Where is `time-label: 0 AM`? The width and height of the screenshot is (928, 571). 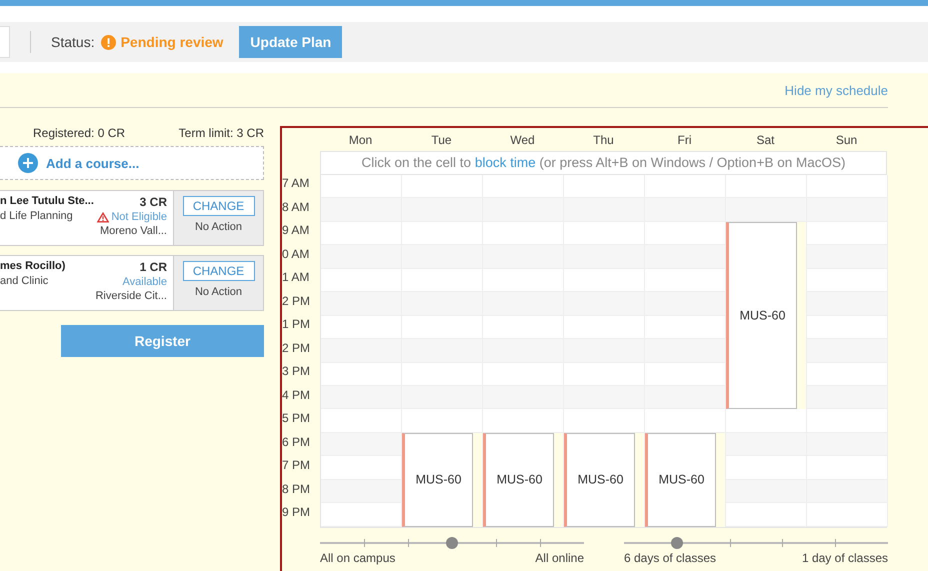 time-label: 0 AM is located at coordinates (296, 254).